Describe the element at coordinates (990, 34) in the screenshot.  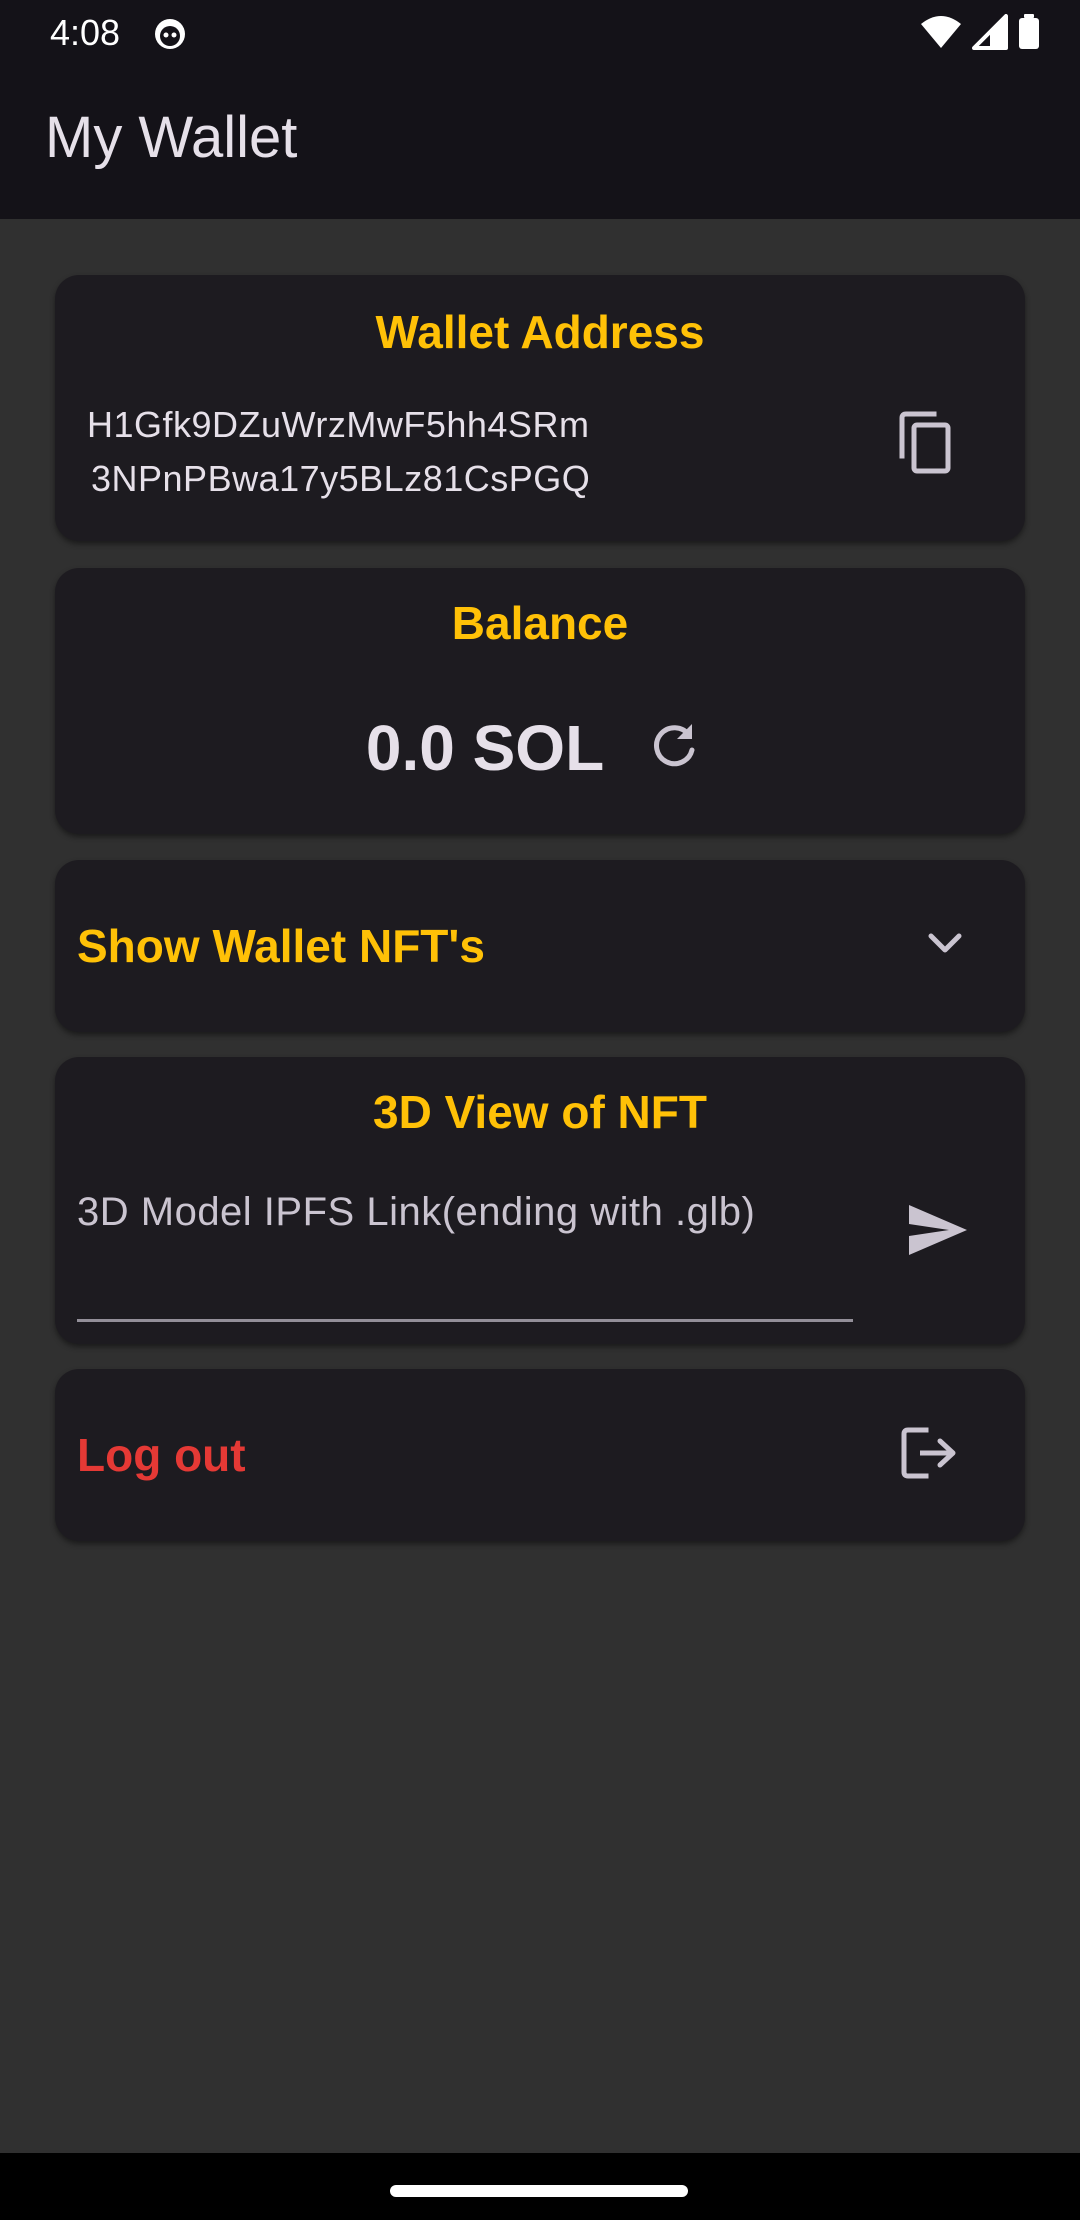
I see `signal-icon` at that location.